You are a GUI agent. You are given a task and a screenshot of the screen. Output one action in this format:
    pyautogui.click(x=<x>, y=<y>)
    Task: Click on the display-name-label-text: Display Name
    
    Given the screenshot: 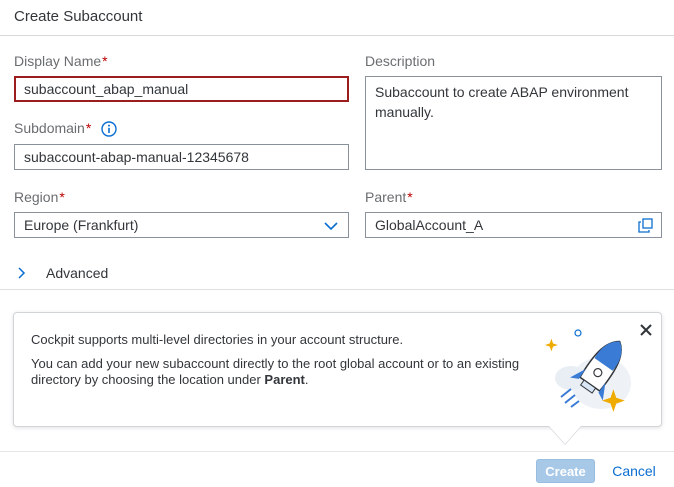 What is the action you would take?
    pyautogui.click(x=58, y=61)
    